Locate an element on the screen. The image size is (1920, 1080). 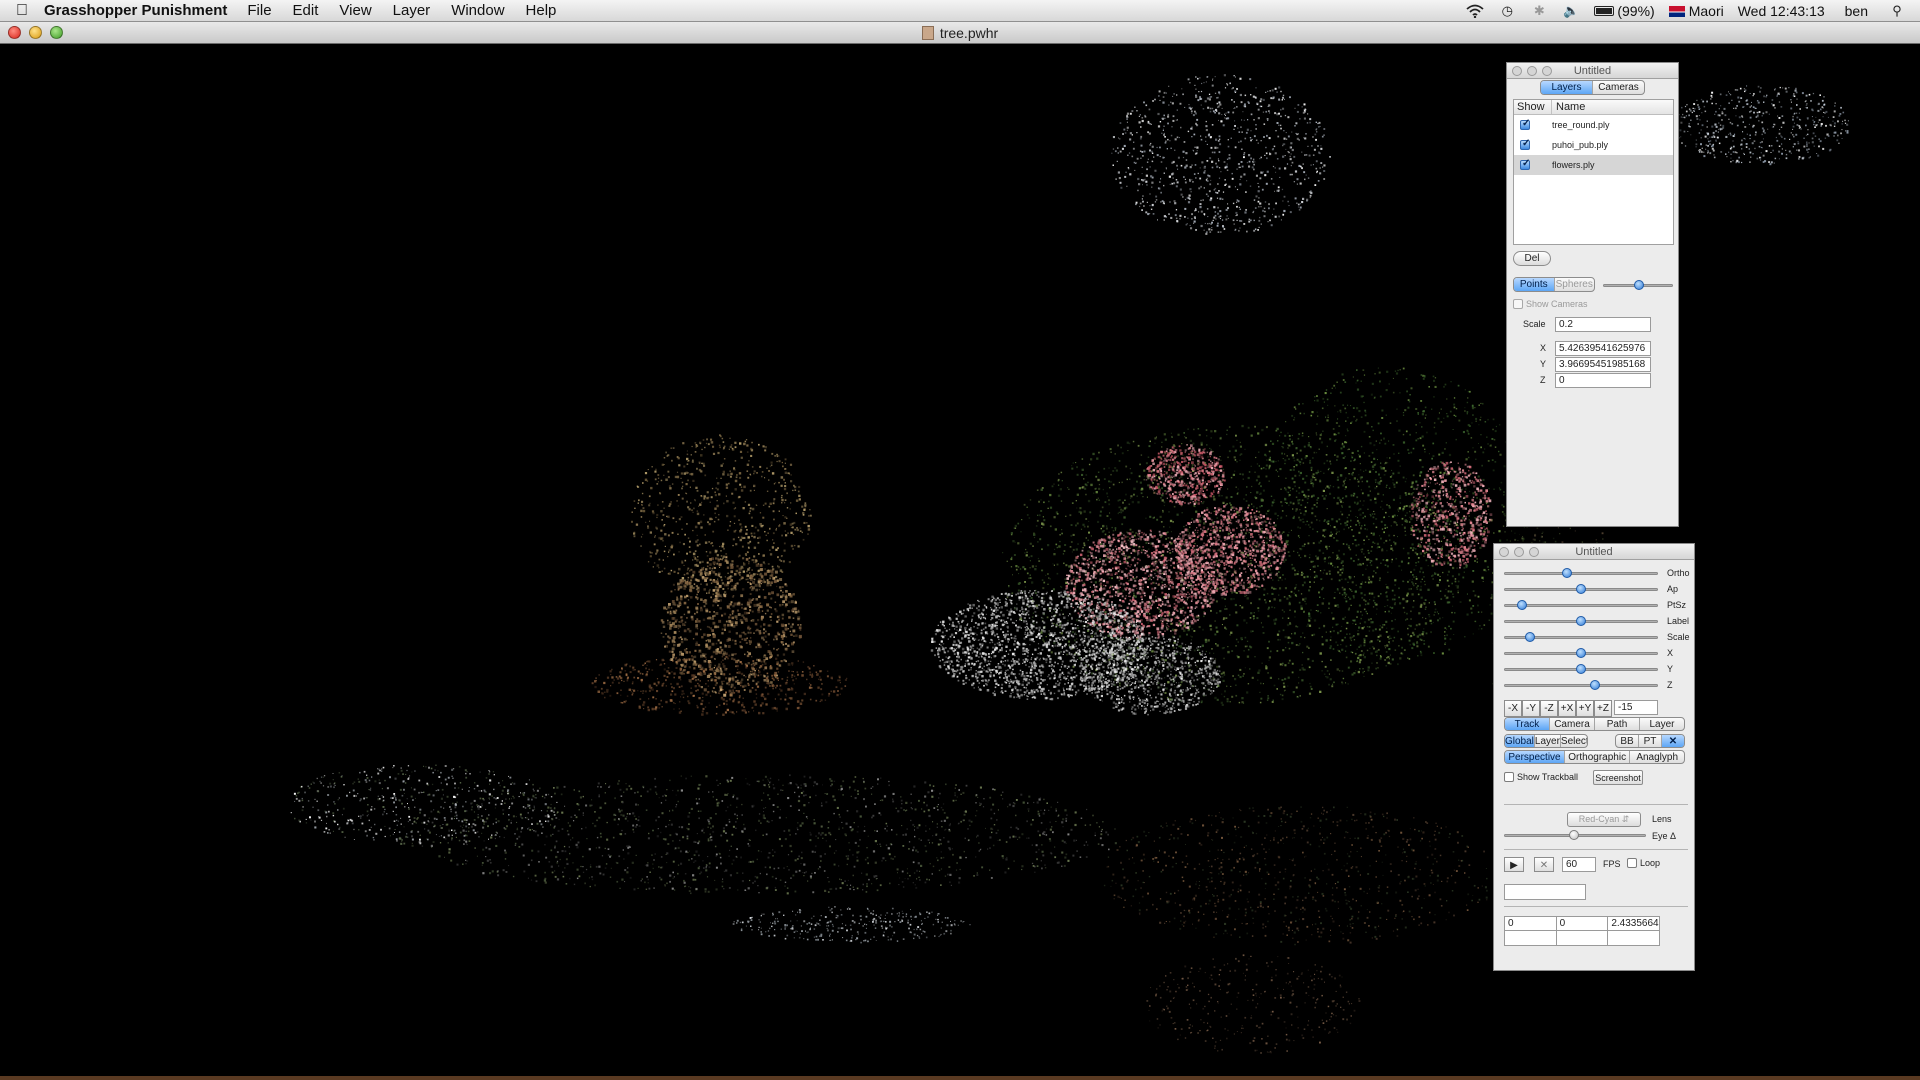
show-cameras-checkbox is located at coordinates (1518, 304).